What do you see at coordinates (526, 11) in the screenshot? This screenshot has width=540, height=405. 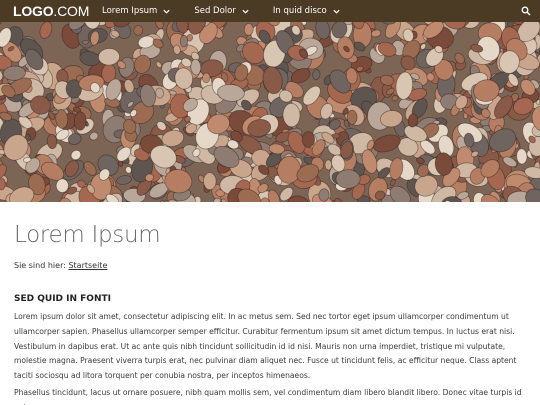 I see `search-icon` at bounding box center [526, 11].